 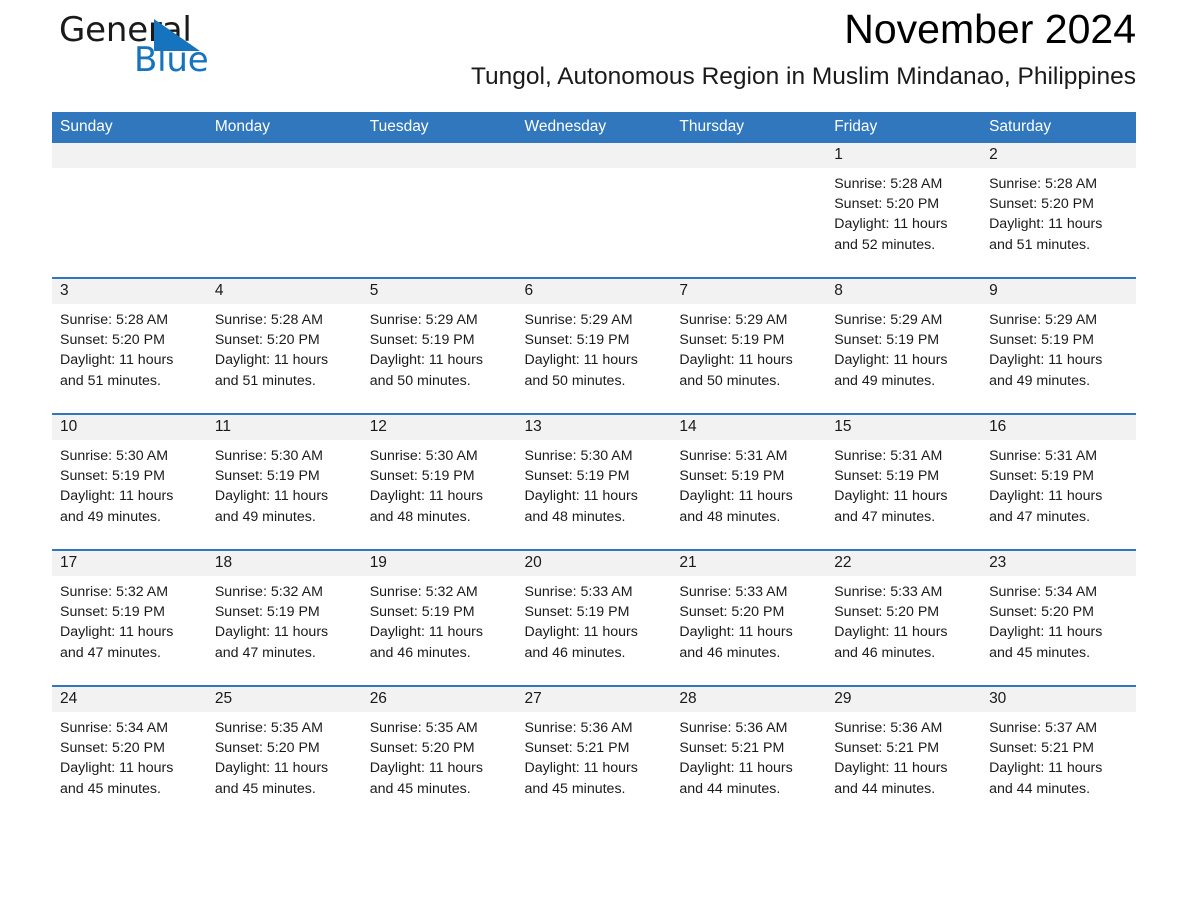 What do you see at coordinates (129, 699) in the screenshot?
I see `day-number: 24` at bounding box center [129, 699].